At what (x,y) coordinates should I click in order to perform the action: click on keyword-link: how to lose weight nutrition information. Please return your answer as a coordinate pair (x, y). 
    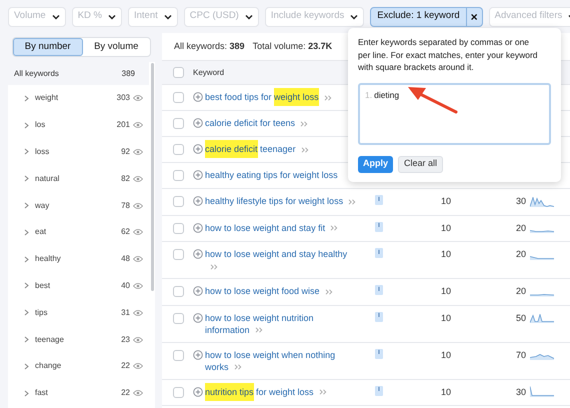
    Looking at the image, I should click on (281, 324).